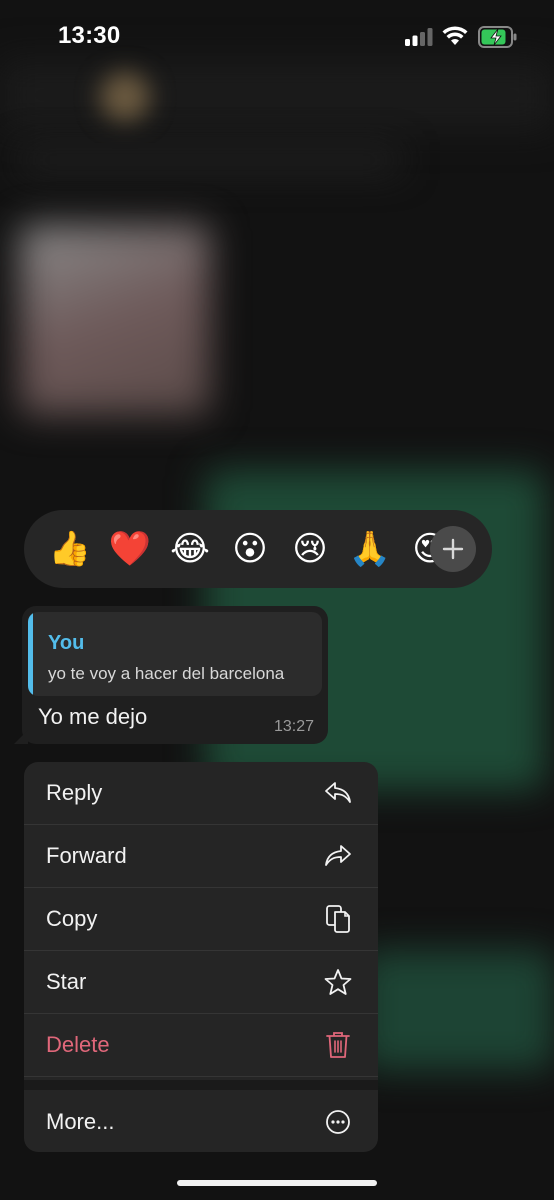  What do you see at coordinates (419, 37) in the screenshot?
I see `cellular-signal-icon` at bounding box center [419, 37].